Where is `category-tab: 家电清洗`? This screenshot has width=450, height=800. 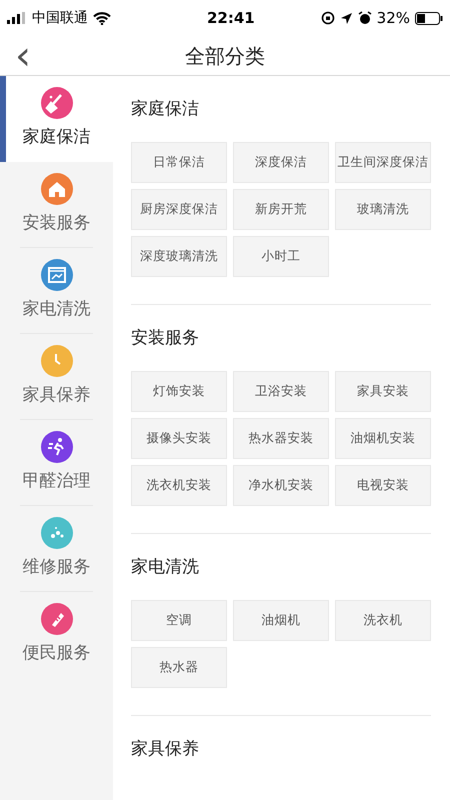 category-tab: 家电清洗 is located at coordinates (56, 291).